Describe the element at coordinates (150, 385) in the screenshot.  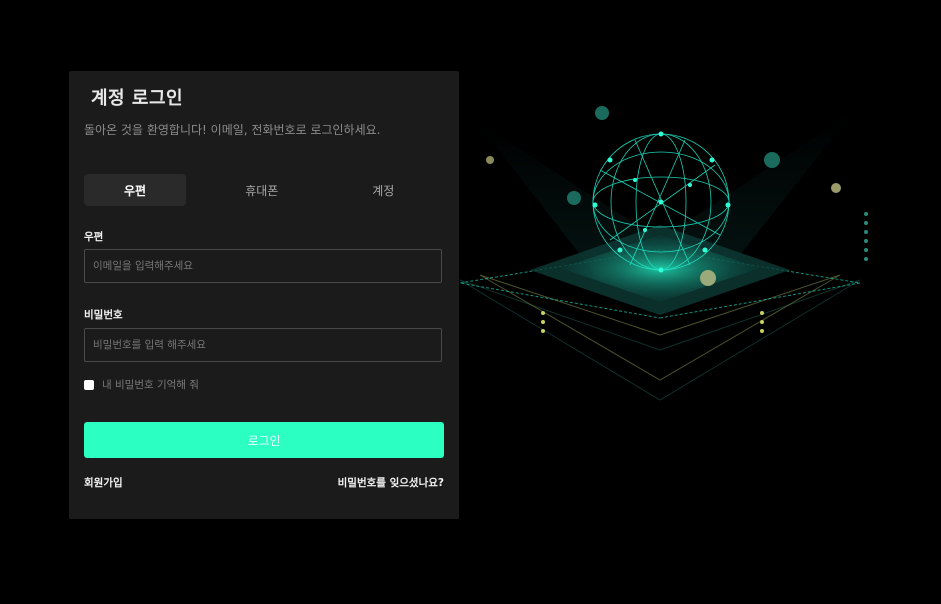
I see `remember-label: 내 비밀번호 기억해 줘` at that location.